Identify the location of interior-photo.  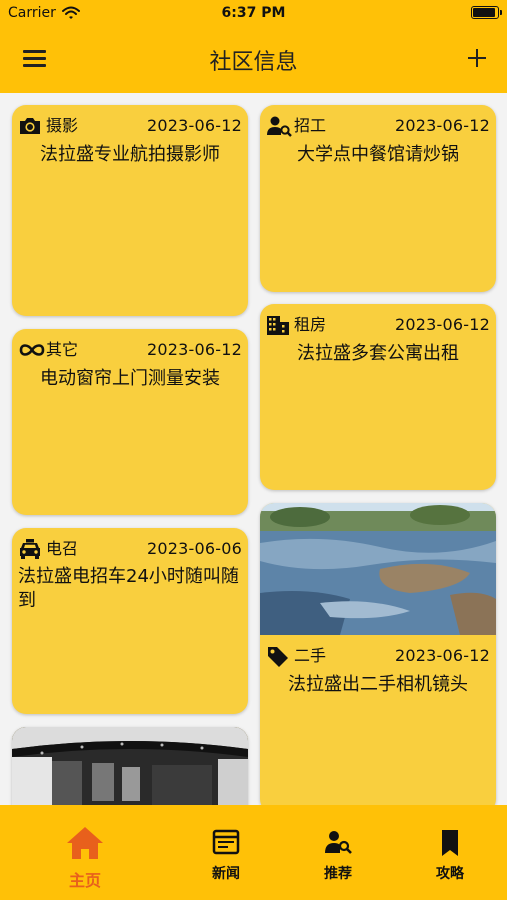
(130, 766).